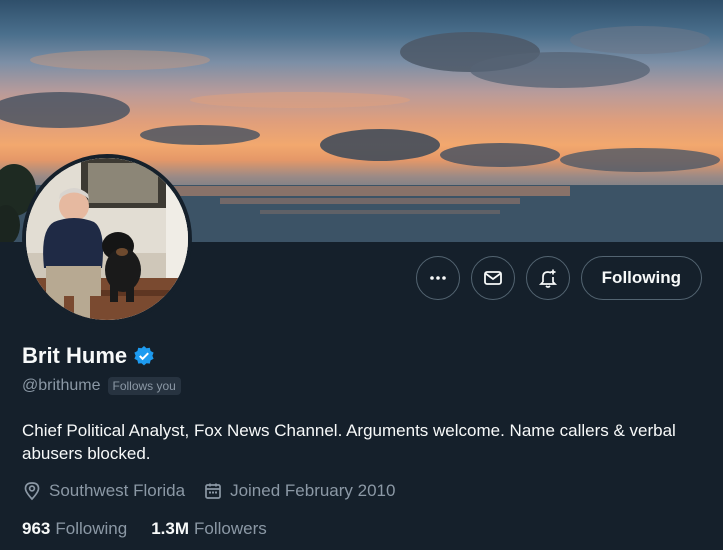 The height and width of the screenshot is (550, 723). Describe the element at coordinates (32, 491) in the screenshot. I see `location-pin-icon` at that location.